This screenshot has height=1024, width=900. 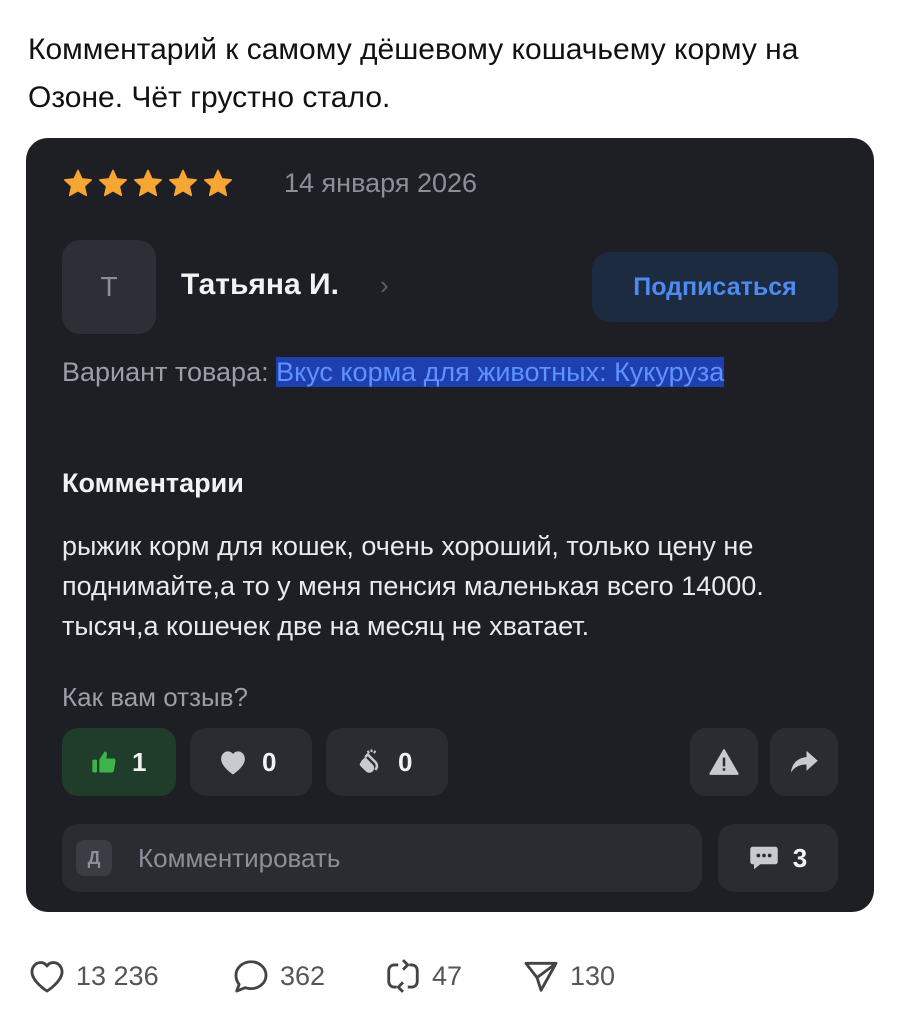 I want to click on rating-stars, so click(x=148, y=184).